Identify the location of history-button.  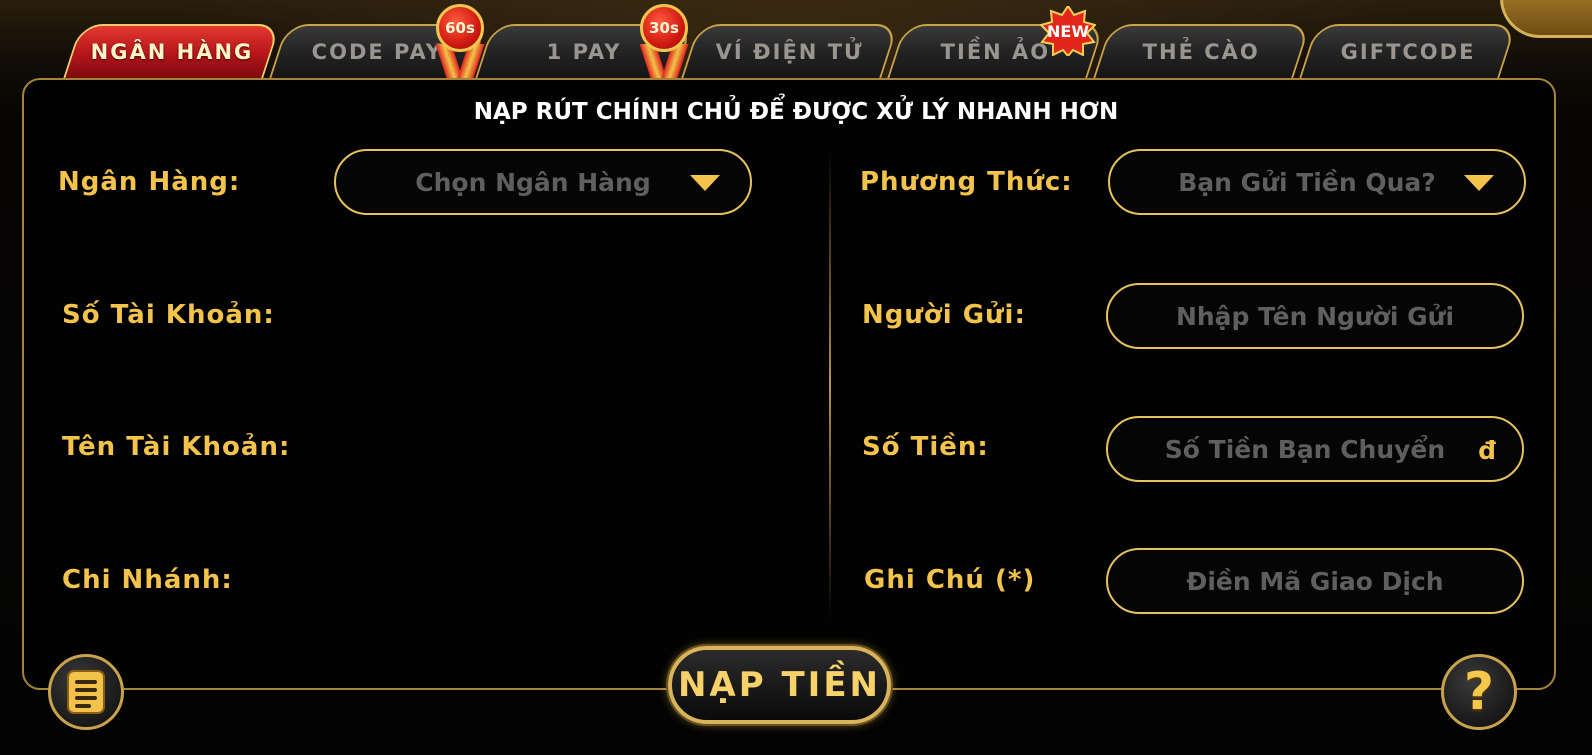
(86, 692).